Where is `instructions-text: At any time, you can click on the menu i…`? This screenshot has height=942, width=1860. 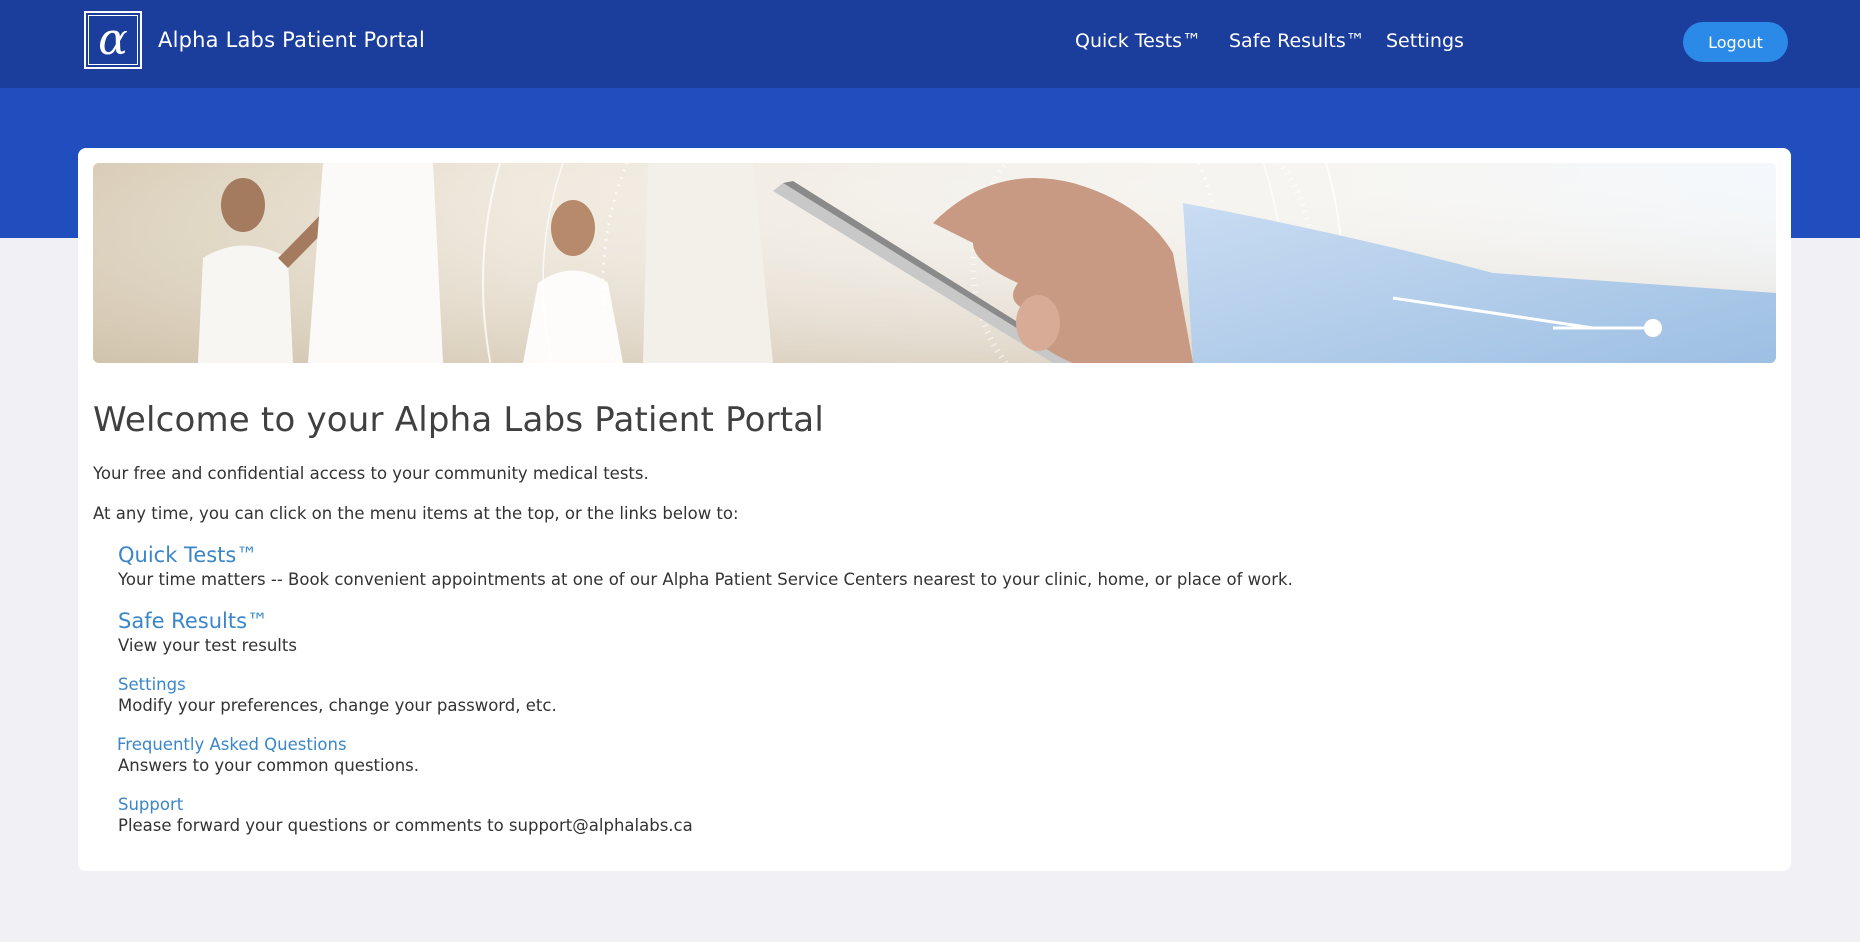
instructions-text: At any time, you can click on the menu i… is located at coordinates (416, 513).